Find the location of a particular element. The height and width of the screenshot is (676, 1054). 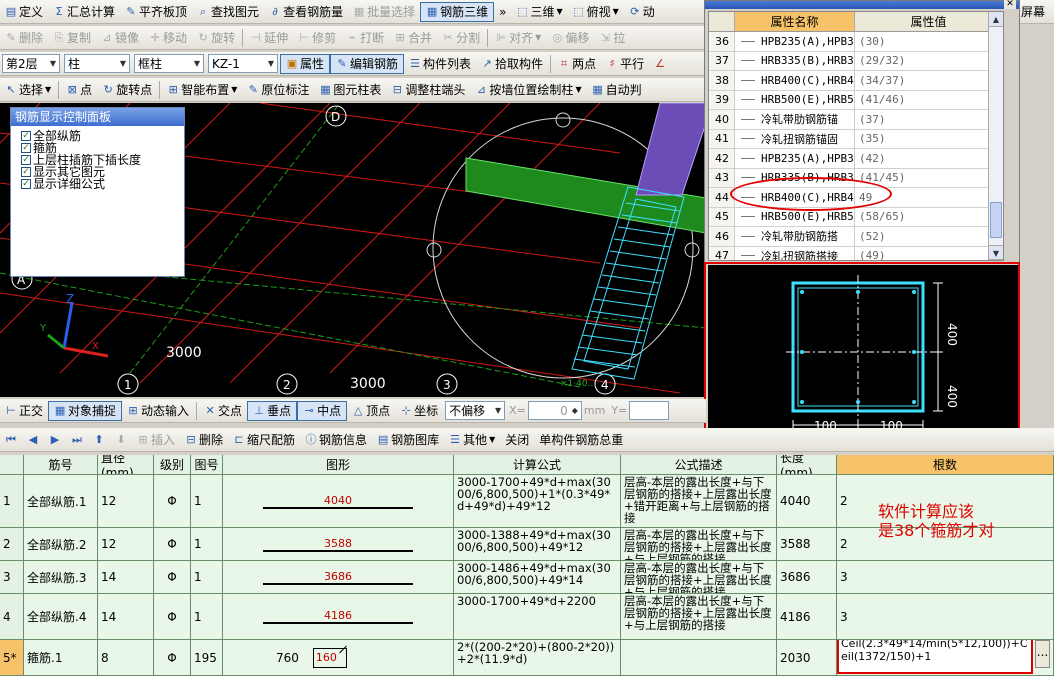

grid-col-figure: 图号 is located at coordinates (207, 464).